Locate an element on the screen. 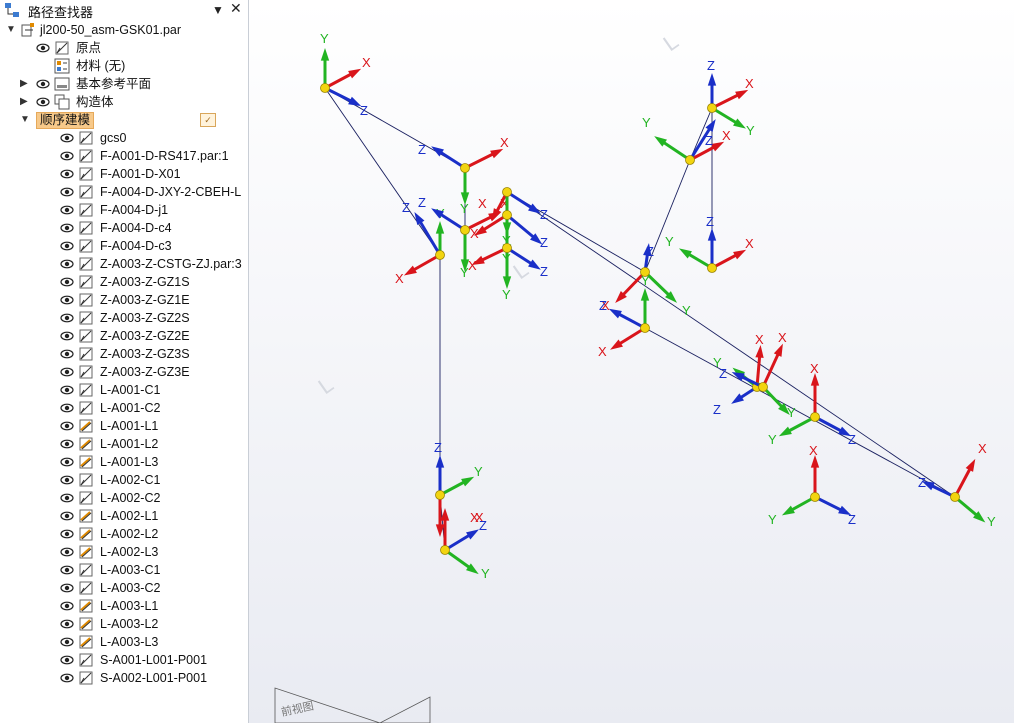  tree-item: gcs0 is located at coordinates (124, 138).